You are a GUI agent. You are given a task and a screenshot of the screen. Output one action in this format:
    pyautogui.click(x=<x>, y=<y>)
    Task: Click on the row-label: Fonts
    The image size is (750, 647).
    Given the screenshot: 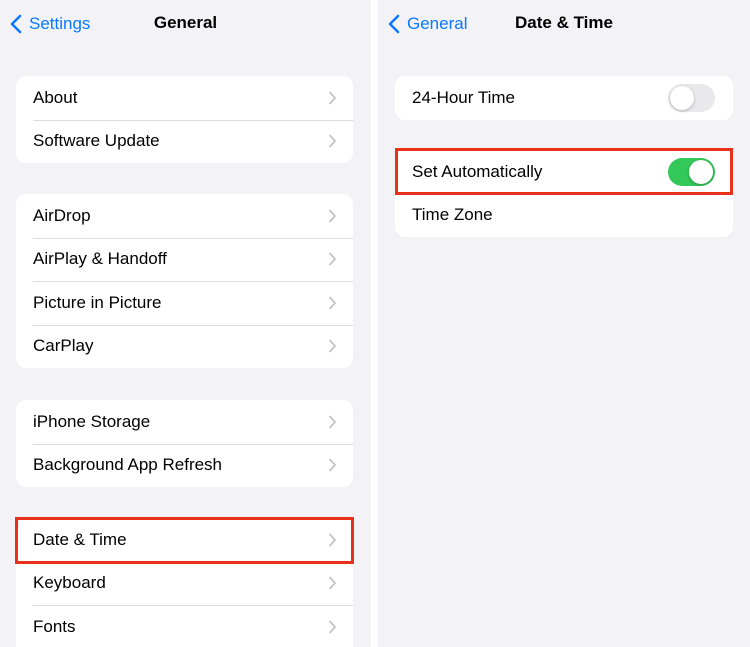 What is the action you would take?
    pyautogui.click(x=54, y=626)
    